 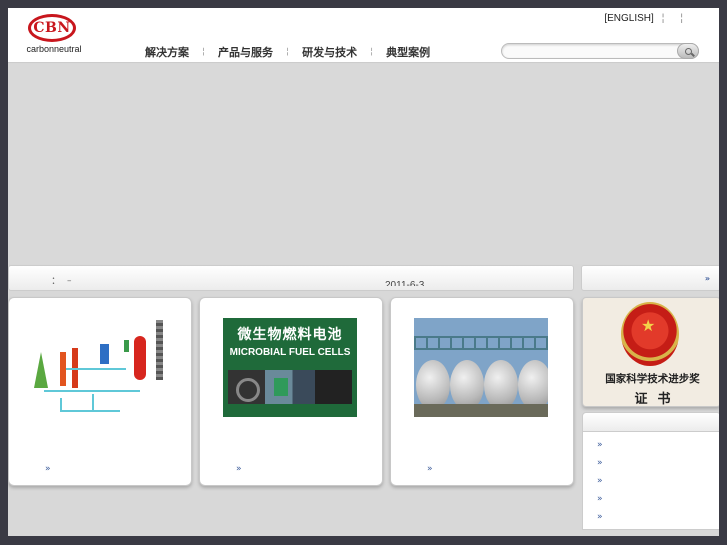 What do you see at coordinates (650, 422) in the screenshot?
I see `side-list-header` at bounding box center [650, 422].